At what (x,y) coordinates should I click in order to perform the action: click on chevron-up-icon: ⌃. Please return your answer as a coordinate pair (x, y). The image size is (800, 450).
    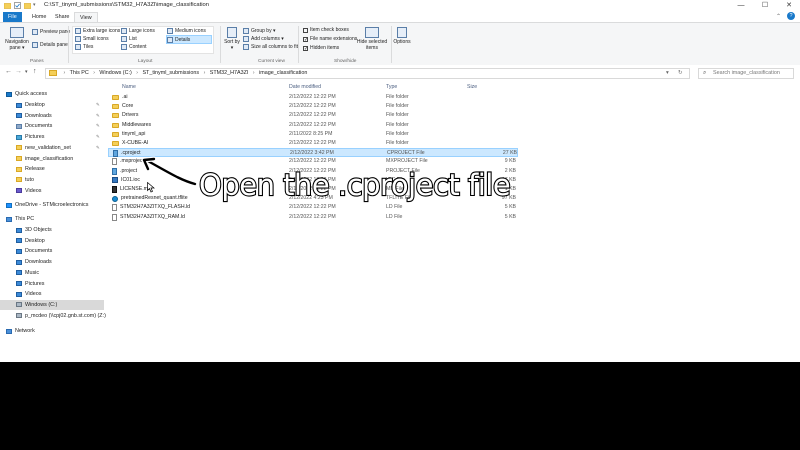
    Looking at the image, I should click on (778, 16).